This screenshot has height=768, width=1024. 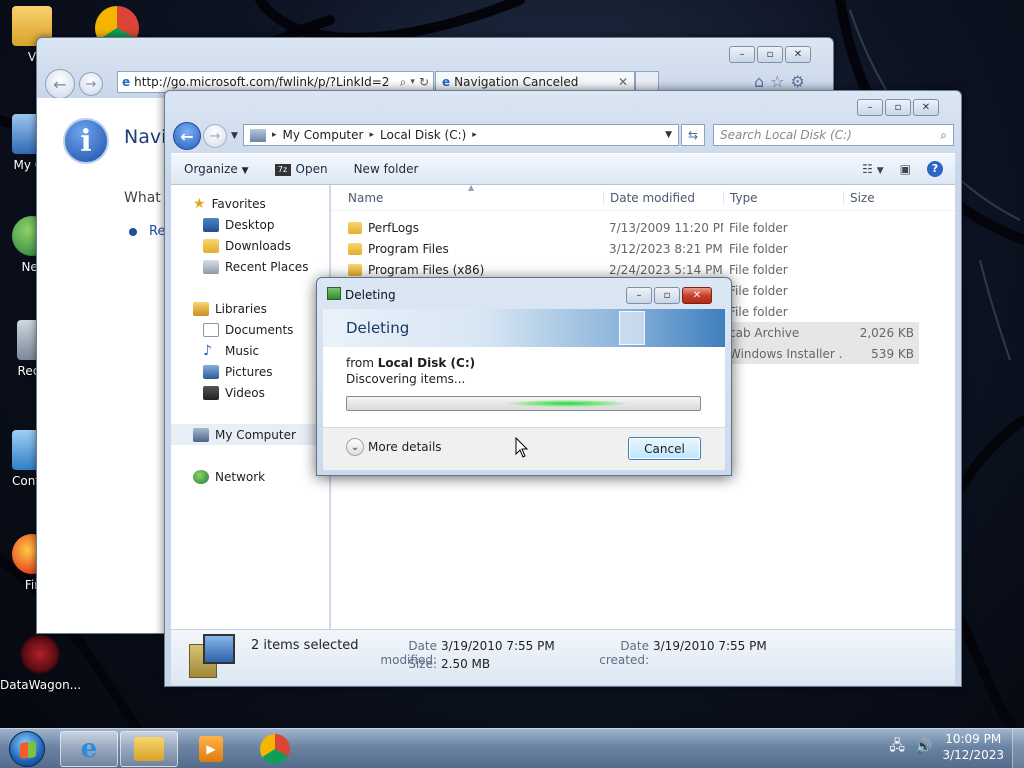 What do you see at coordinates (201, 476) in the screenshot?
I see `network-icon` at bounding box center [201, 476].